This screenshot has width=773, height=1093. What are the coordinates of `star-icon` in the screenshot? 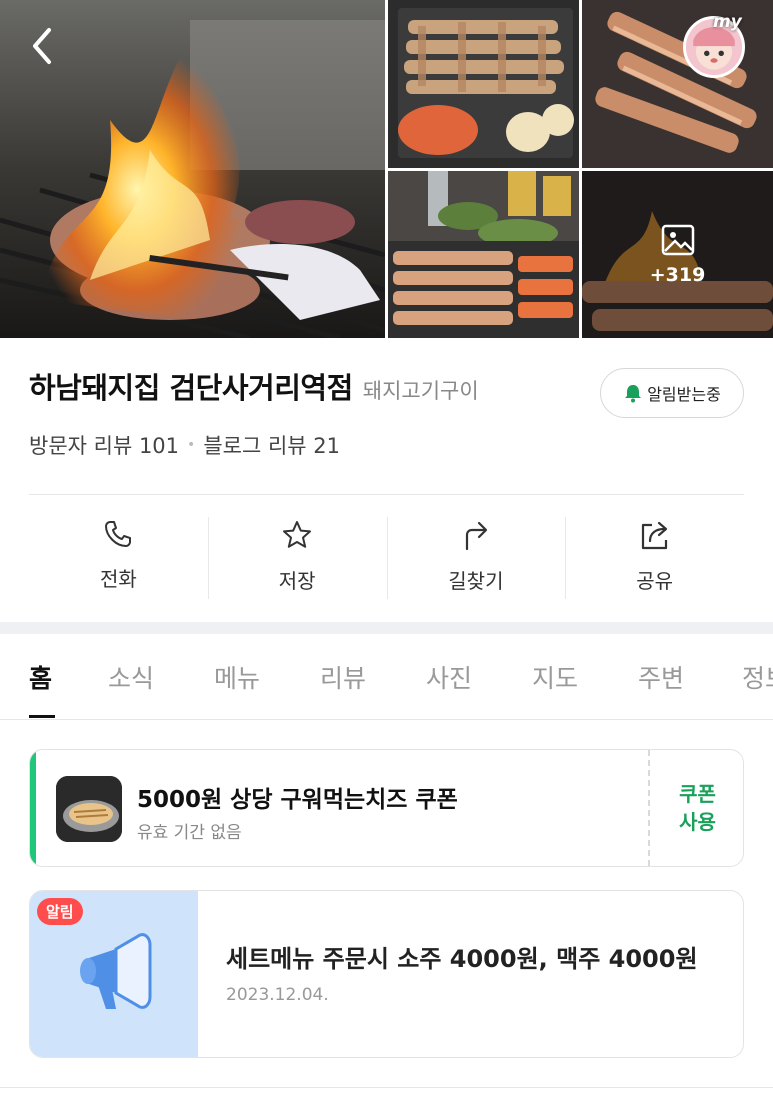 It's located at (297, 534).